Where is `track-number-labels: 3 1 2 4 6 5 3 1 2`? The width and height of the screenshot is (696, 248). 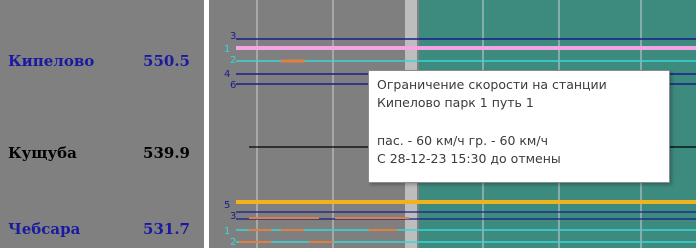 track-number-labels: 3 1 2 4 6 5 3 1 2 is located at coordinates (230, 139).